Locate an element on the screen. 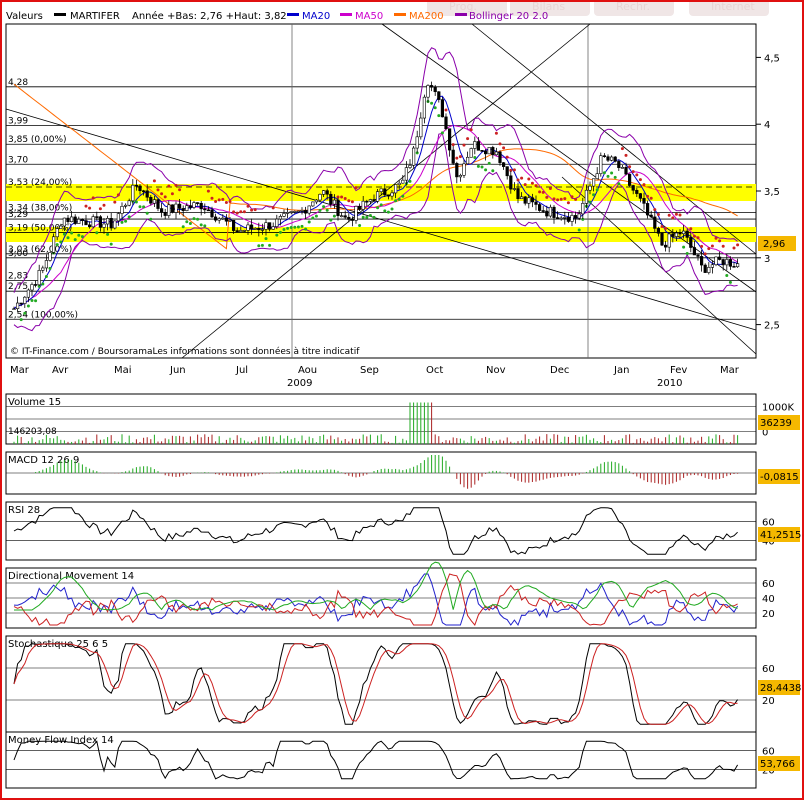  ma50-swatch is located at coordinates (346, 14).